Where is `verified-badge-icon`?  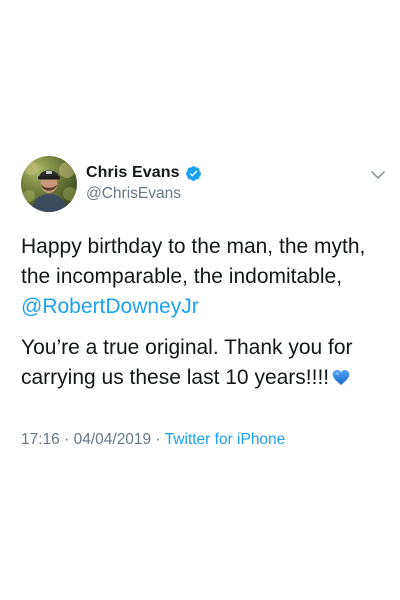 verified-badge-icon is located at coordinates (193, 173).